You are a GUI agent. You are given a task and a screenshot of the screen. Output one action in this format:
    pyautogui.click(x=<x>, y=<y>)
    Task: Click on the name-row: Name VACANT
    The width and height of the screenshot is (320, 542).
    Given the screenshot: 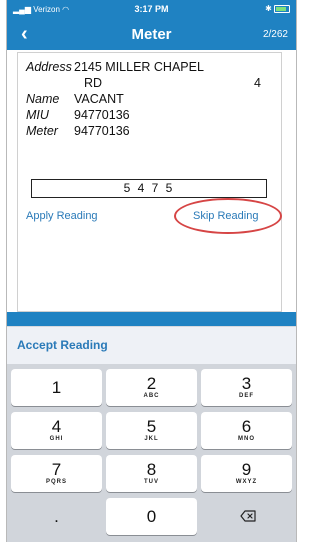 What is the action you would take?
    pyautogui.click(x=115, y=99)
    